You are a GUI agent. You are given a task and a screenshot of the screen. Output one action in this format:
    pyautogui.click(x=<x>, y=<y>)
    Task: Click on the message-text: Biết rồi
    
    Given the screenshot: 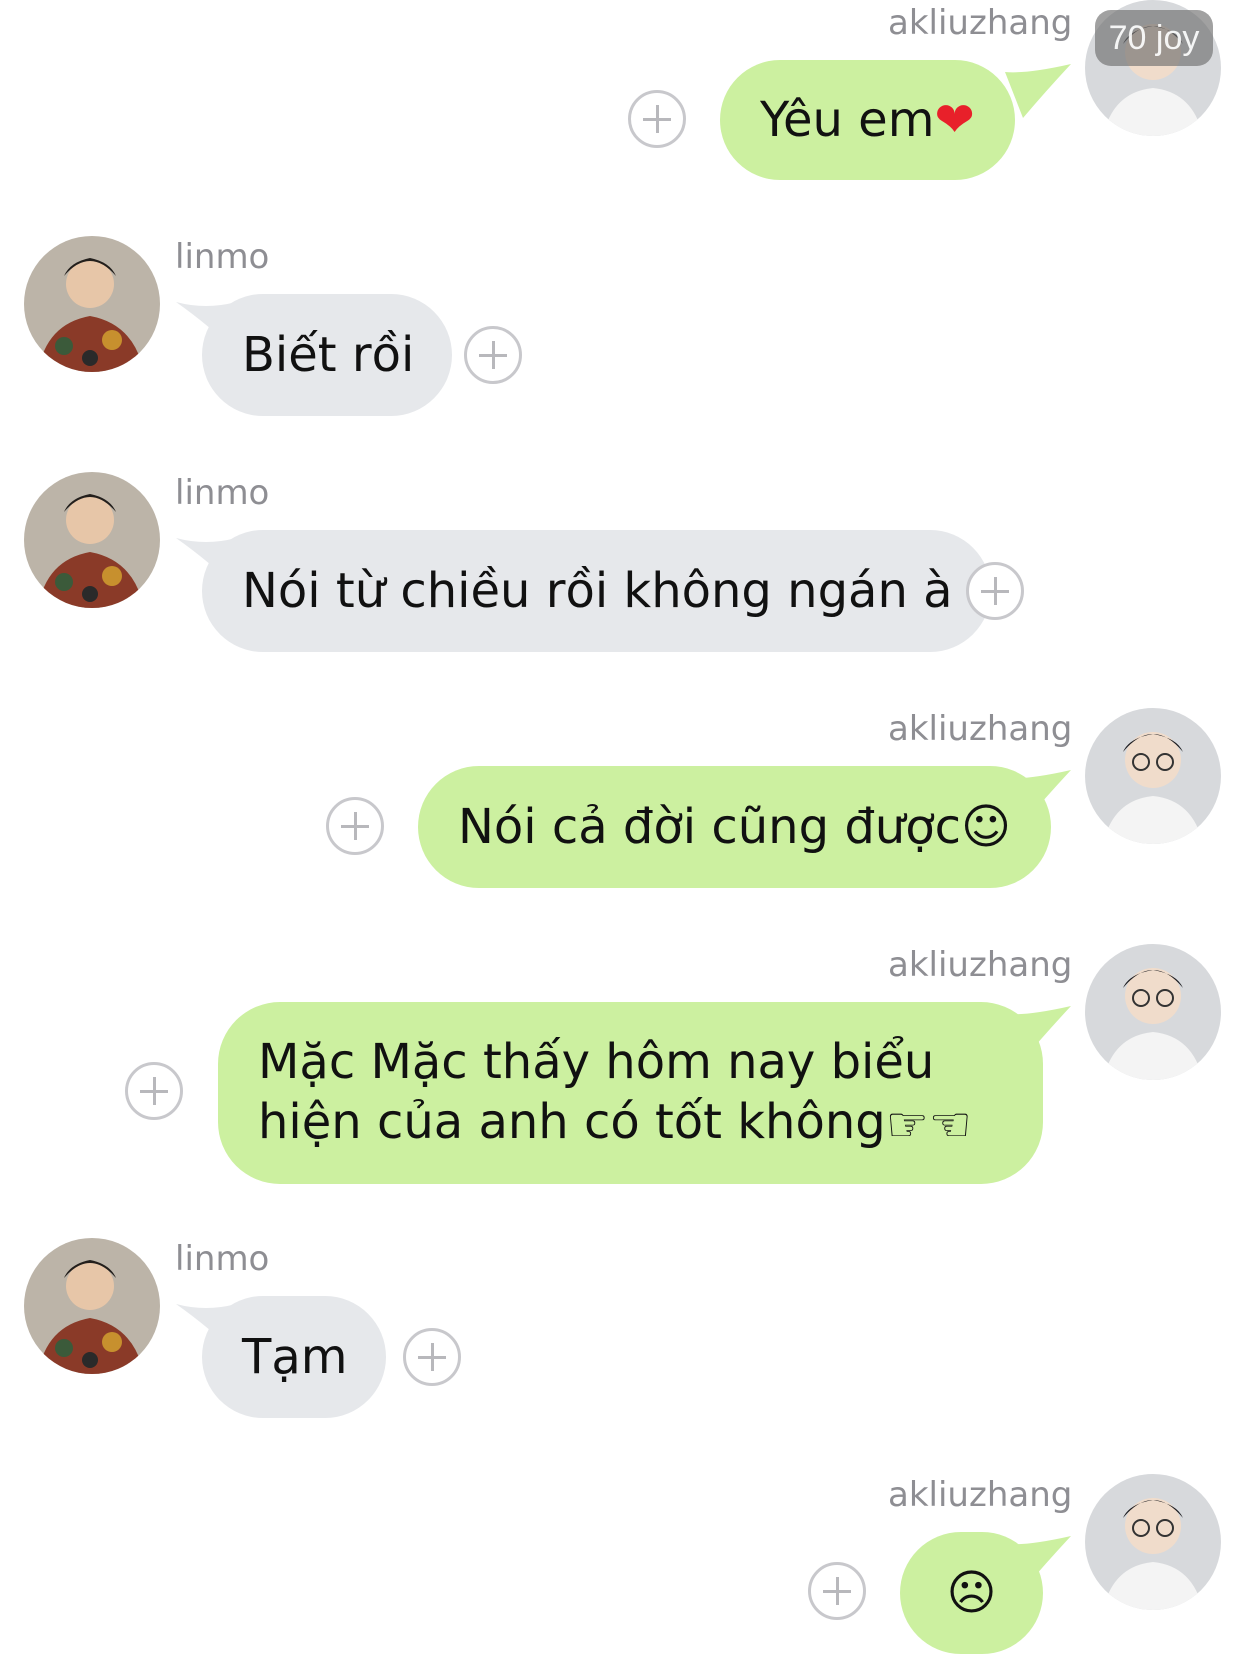 What is the action you would take?
    pyautogui.click(x=328, y=355)
    